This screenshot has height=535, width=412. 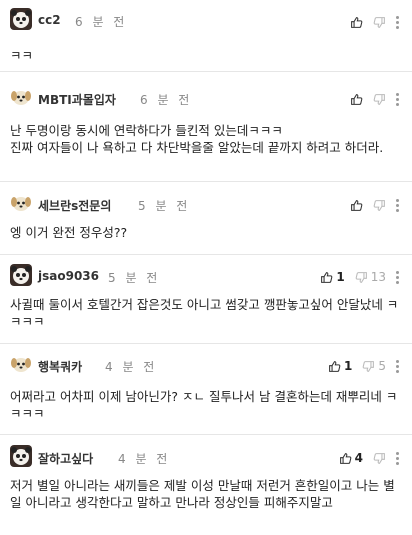 I want to click on dislike-button: 13, so click(x=370, y=277).